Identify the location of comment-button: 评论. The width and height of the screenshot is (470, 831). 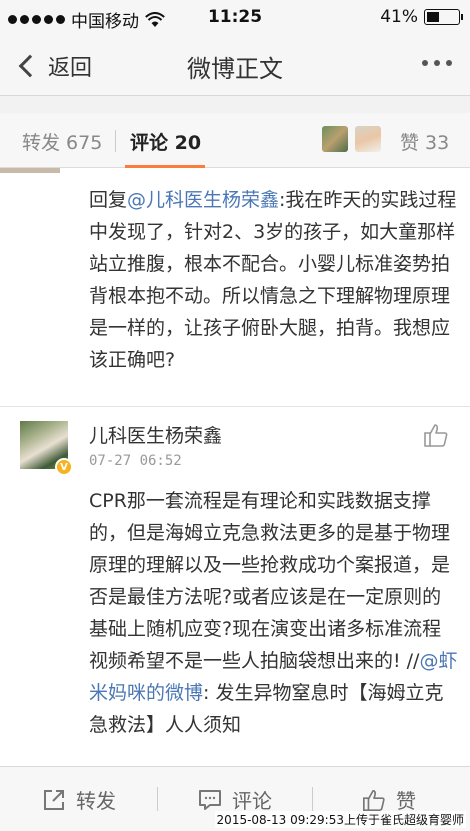
(235, 799).